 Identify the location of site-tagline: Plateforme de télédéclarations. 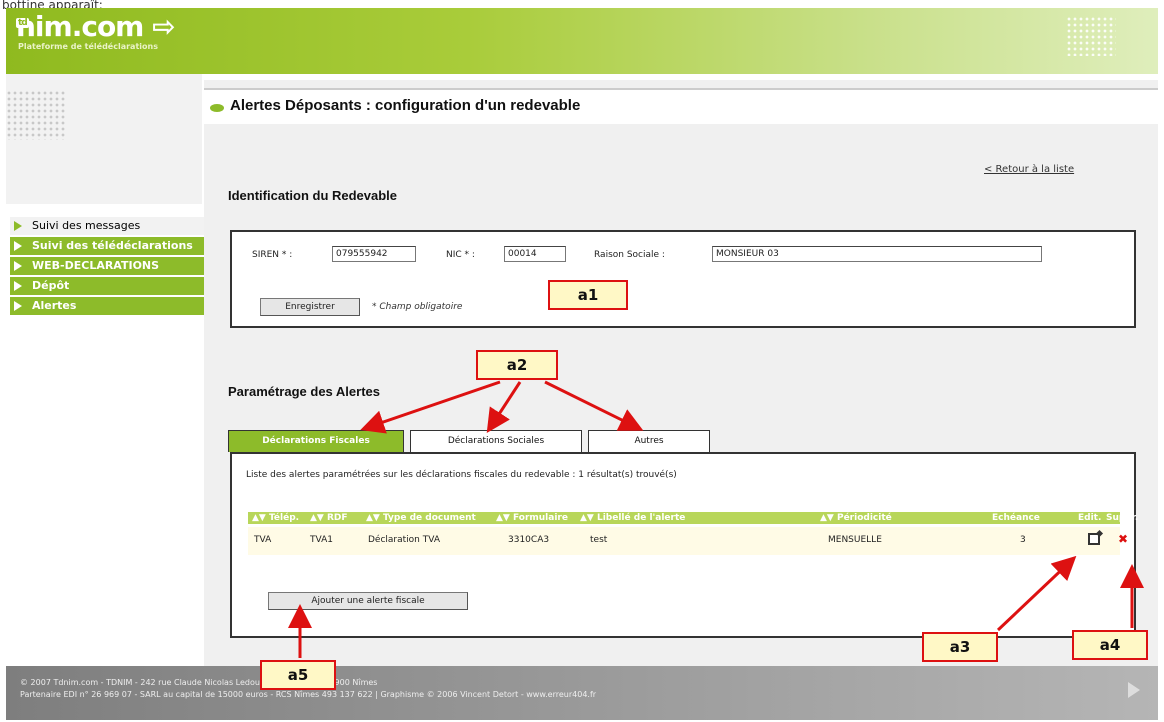
(88, 46).